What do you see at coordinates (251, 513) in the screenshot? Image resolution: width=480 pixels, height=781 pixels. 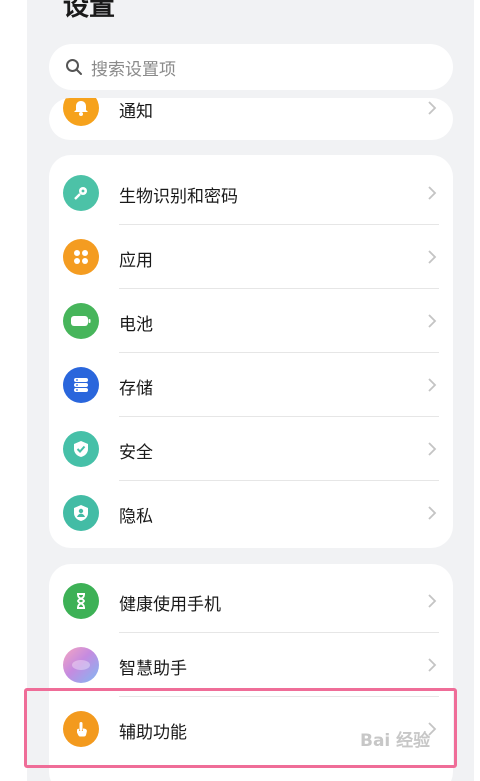 I see `settings-item-privacy: 隐私` at bounding box center [251, 513].